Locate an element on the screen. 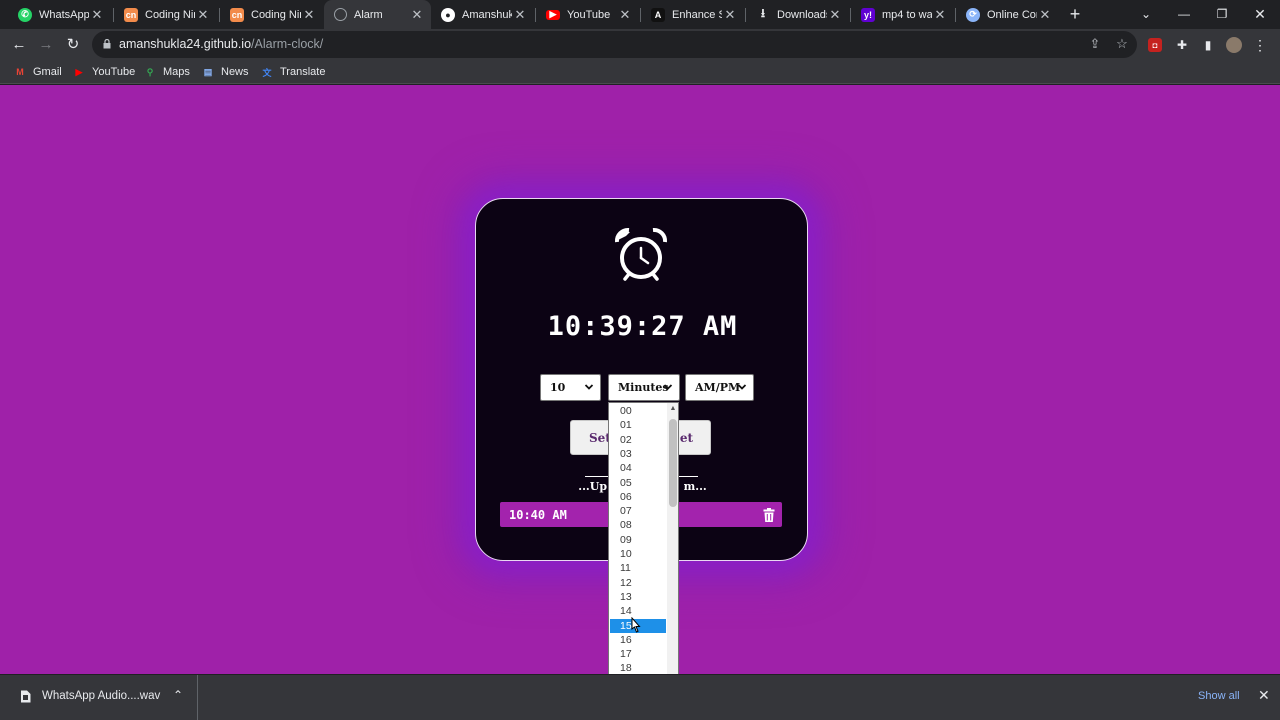  youtube-icon: ▶ is located at coordinates (553, 14).